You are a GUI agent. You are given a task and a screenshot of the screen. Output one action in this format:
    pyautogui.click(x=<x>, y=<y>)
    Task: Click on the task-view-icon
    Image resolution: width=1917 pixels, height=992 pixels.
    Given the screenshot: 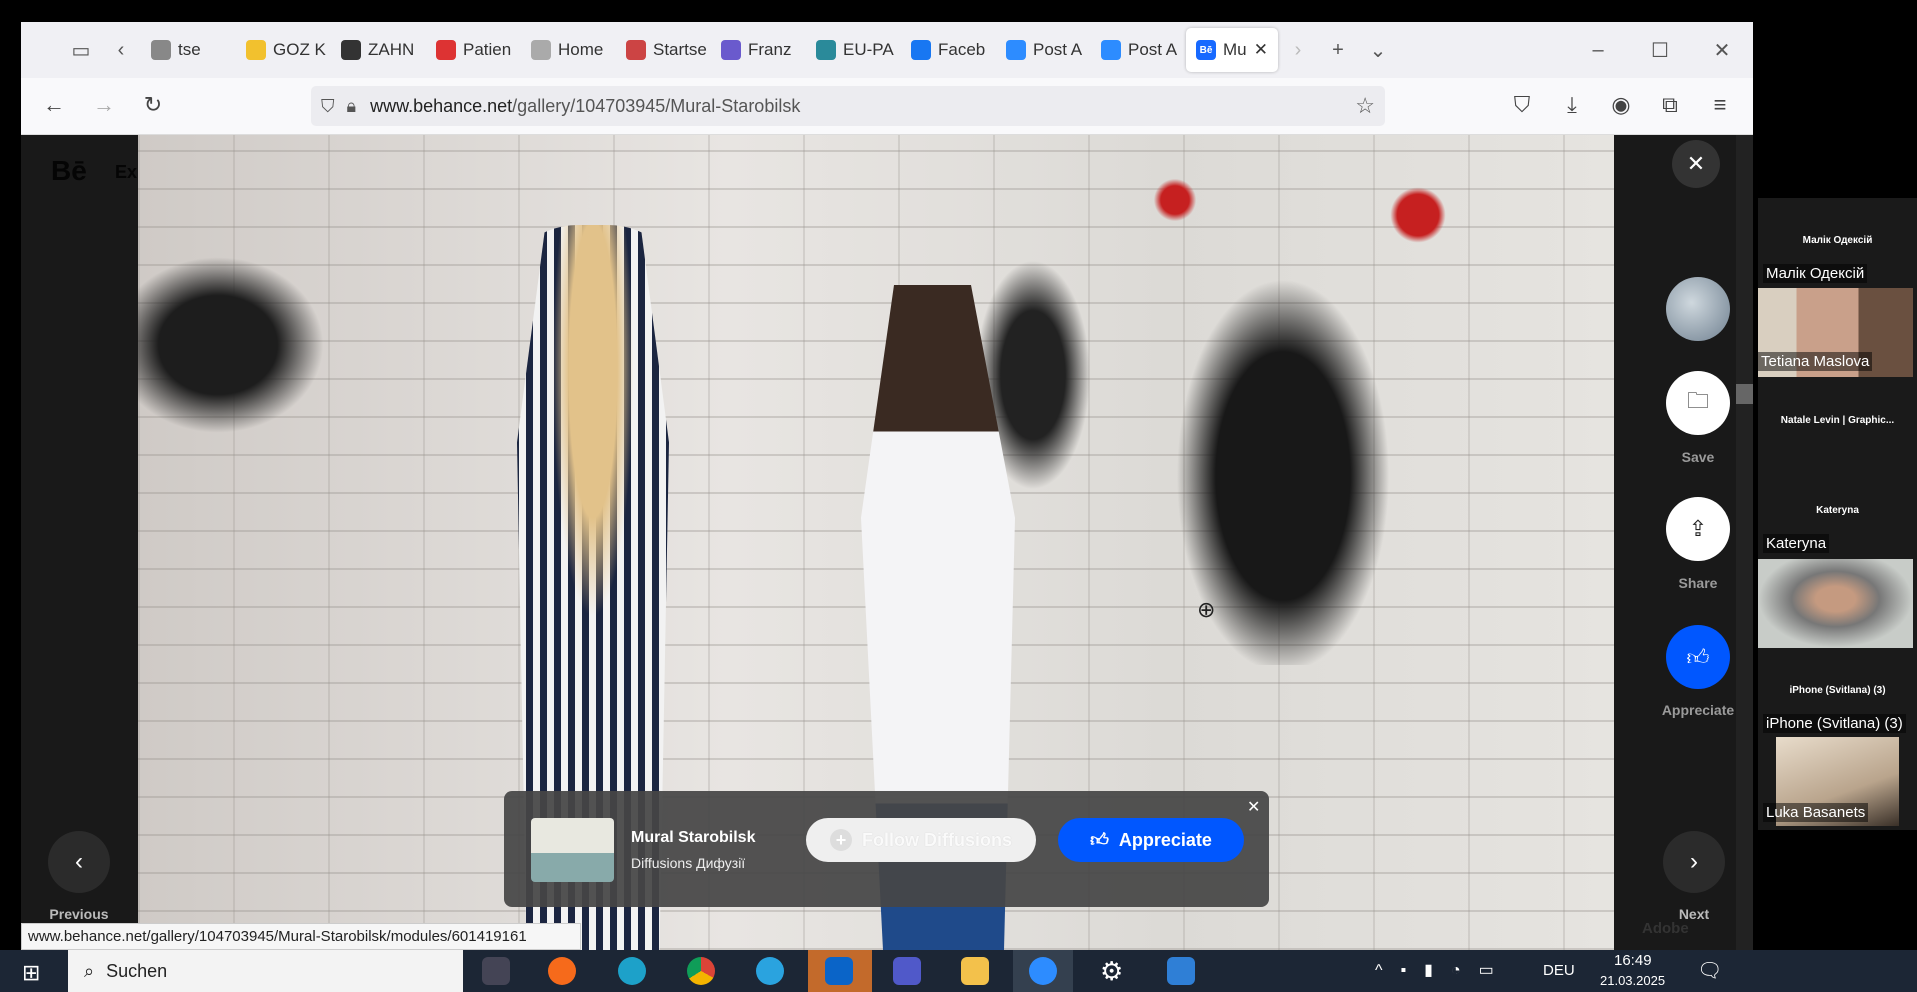 What is the action you would take?
    pyautogui.click(x=496, y=971)
    